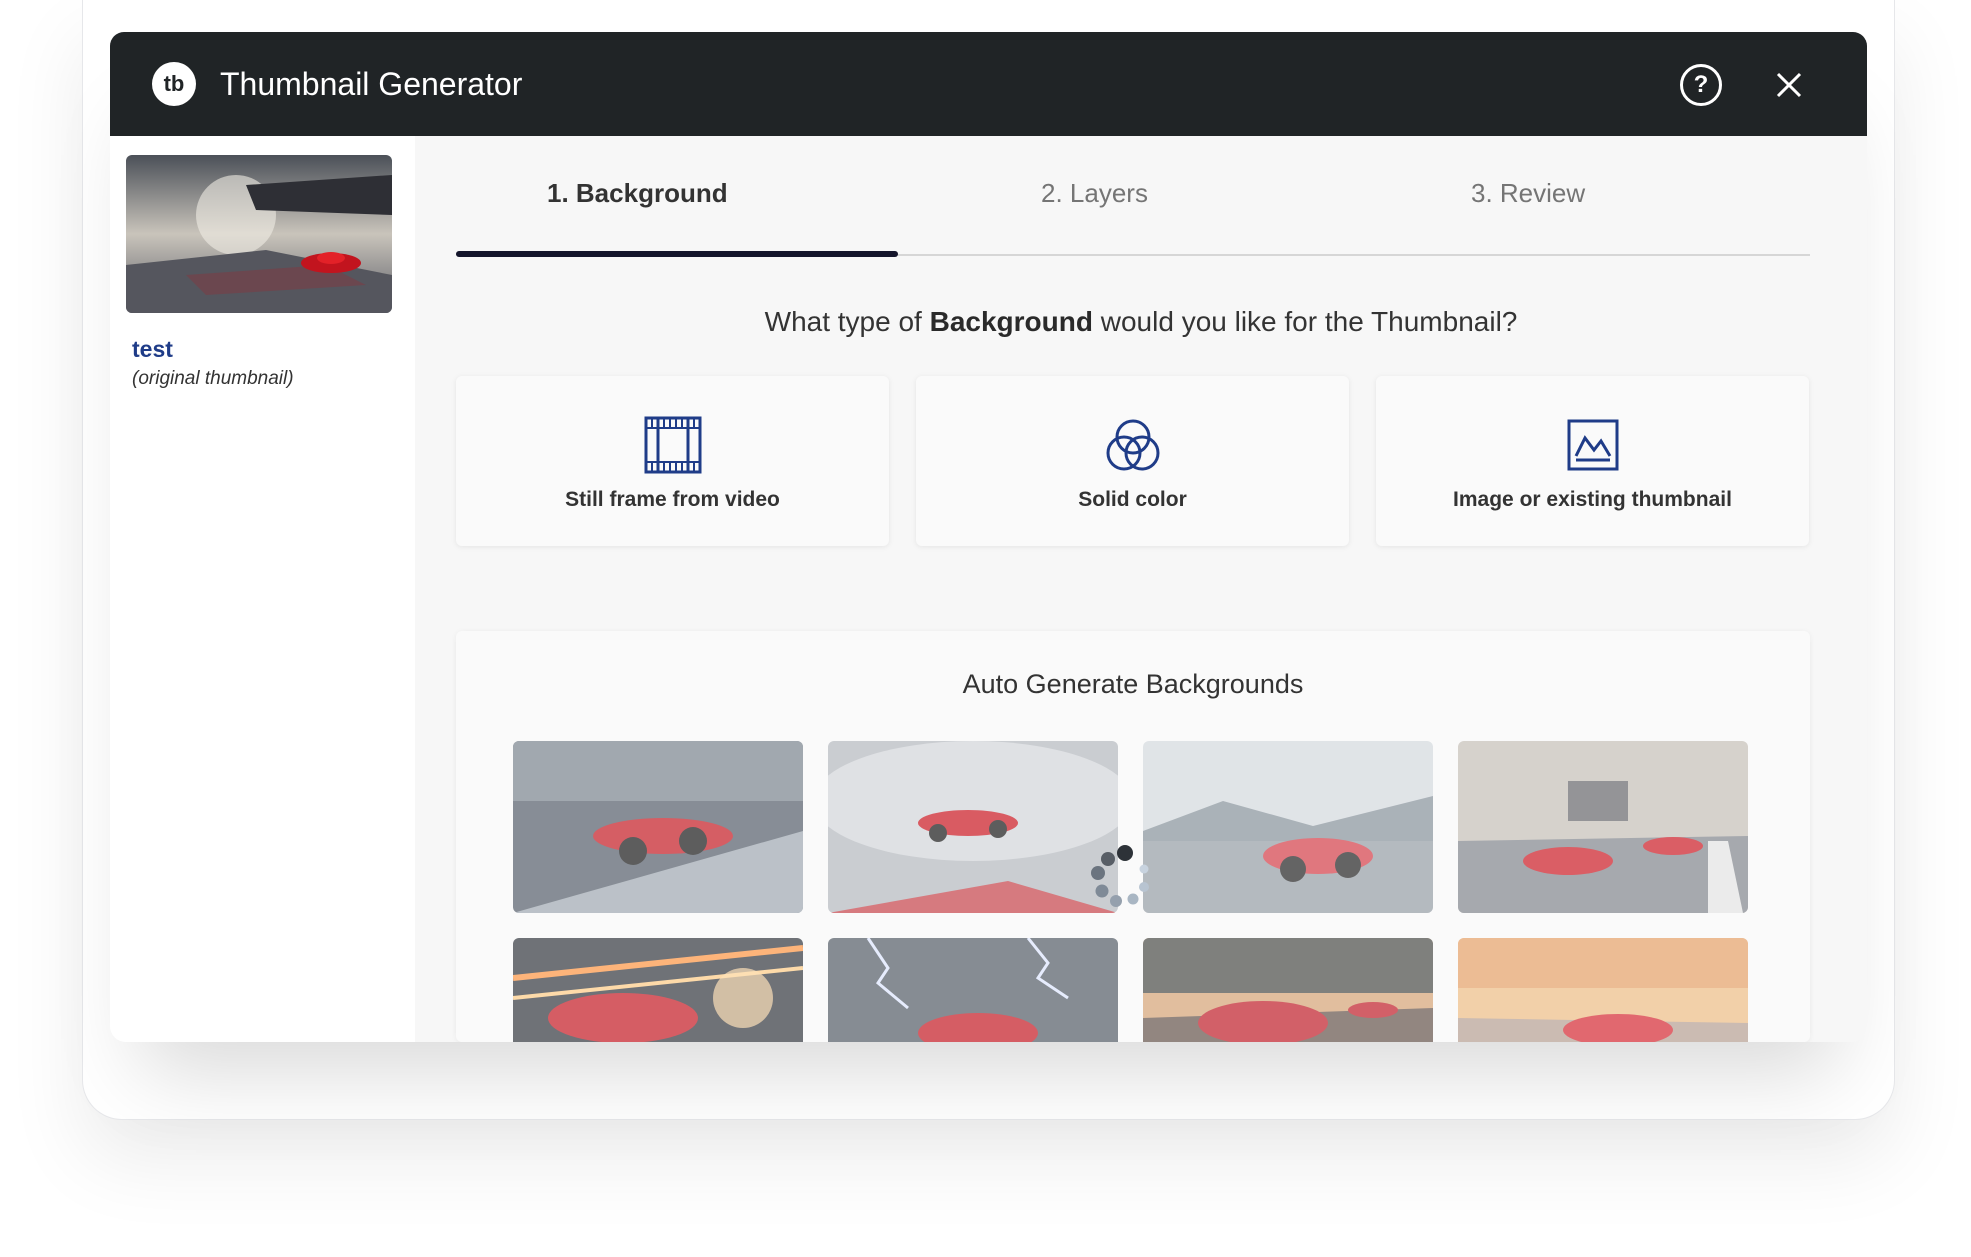  What do you see at coordinates (152, 349) in the screenshot?
I see `video-title: test` at bounding box center [152, 349].